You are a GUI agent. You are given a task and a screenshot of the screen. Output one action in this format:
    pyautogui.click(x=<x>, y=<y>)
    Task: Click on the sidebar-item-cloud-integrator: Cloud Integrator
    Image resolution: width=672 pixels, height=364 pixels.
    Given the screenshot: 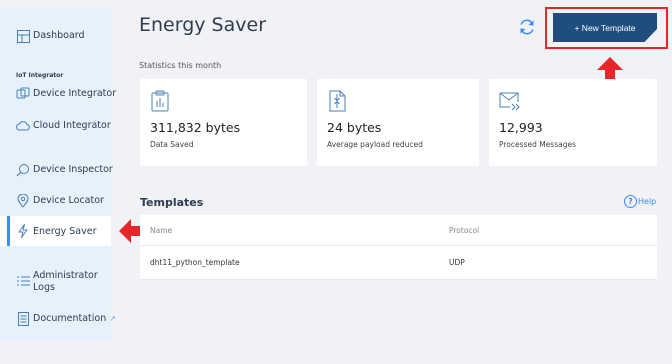 What is the action you would take?
    pyautogui.click(x=55, y=126)
    